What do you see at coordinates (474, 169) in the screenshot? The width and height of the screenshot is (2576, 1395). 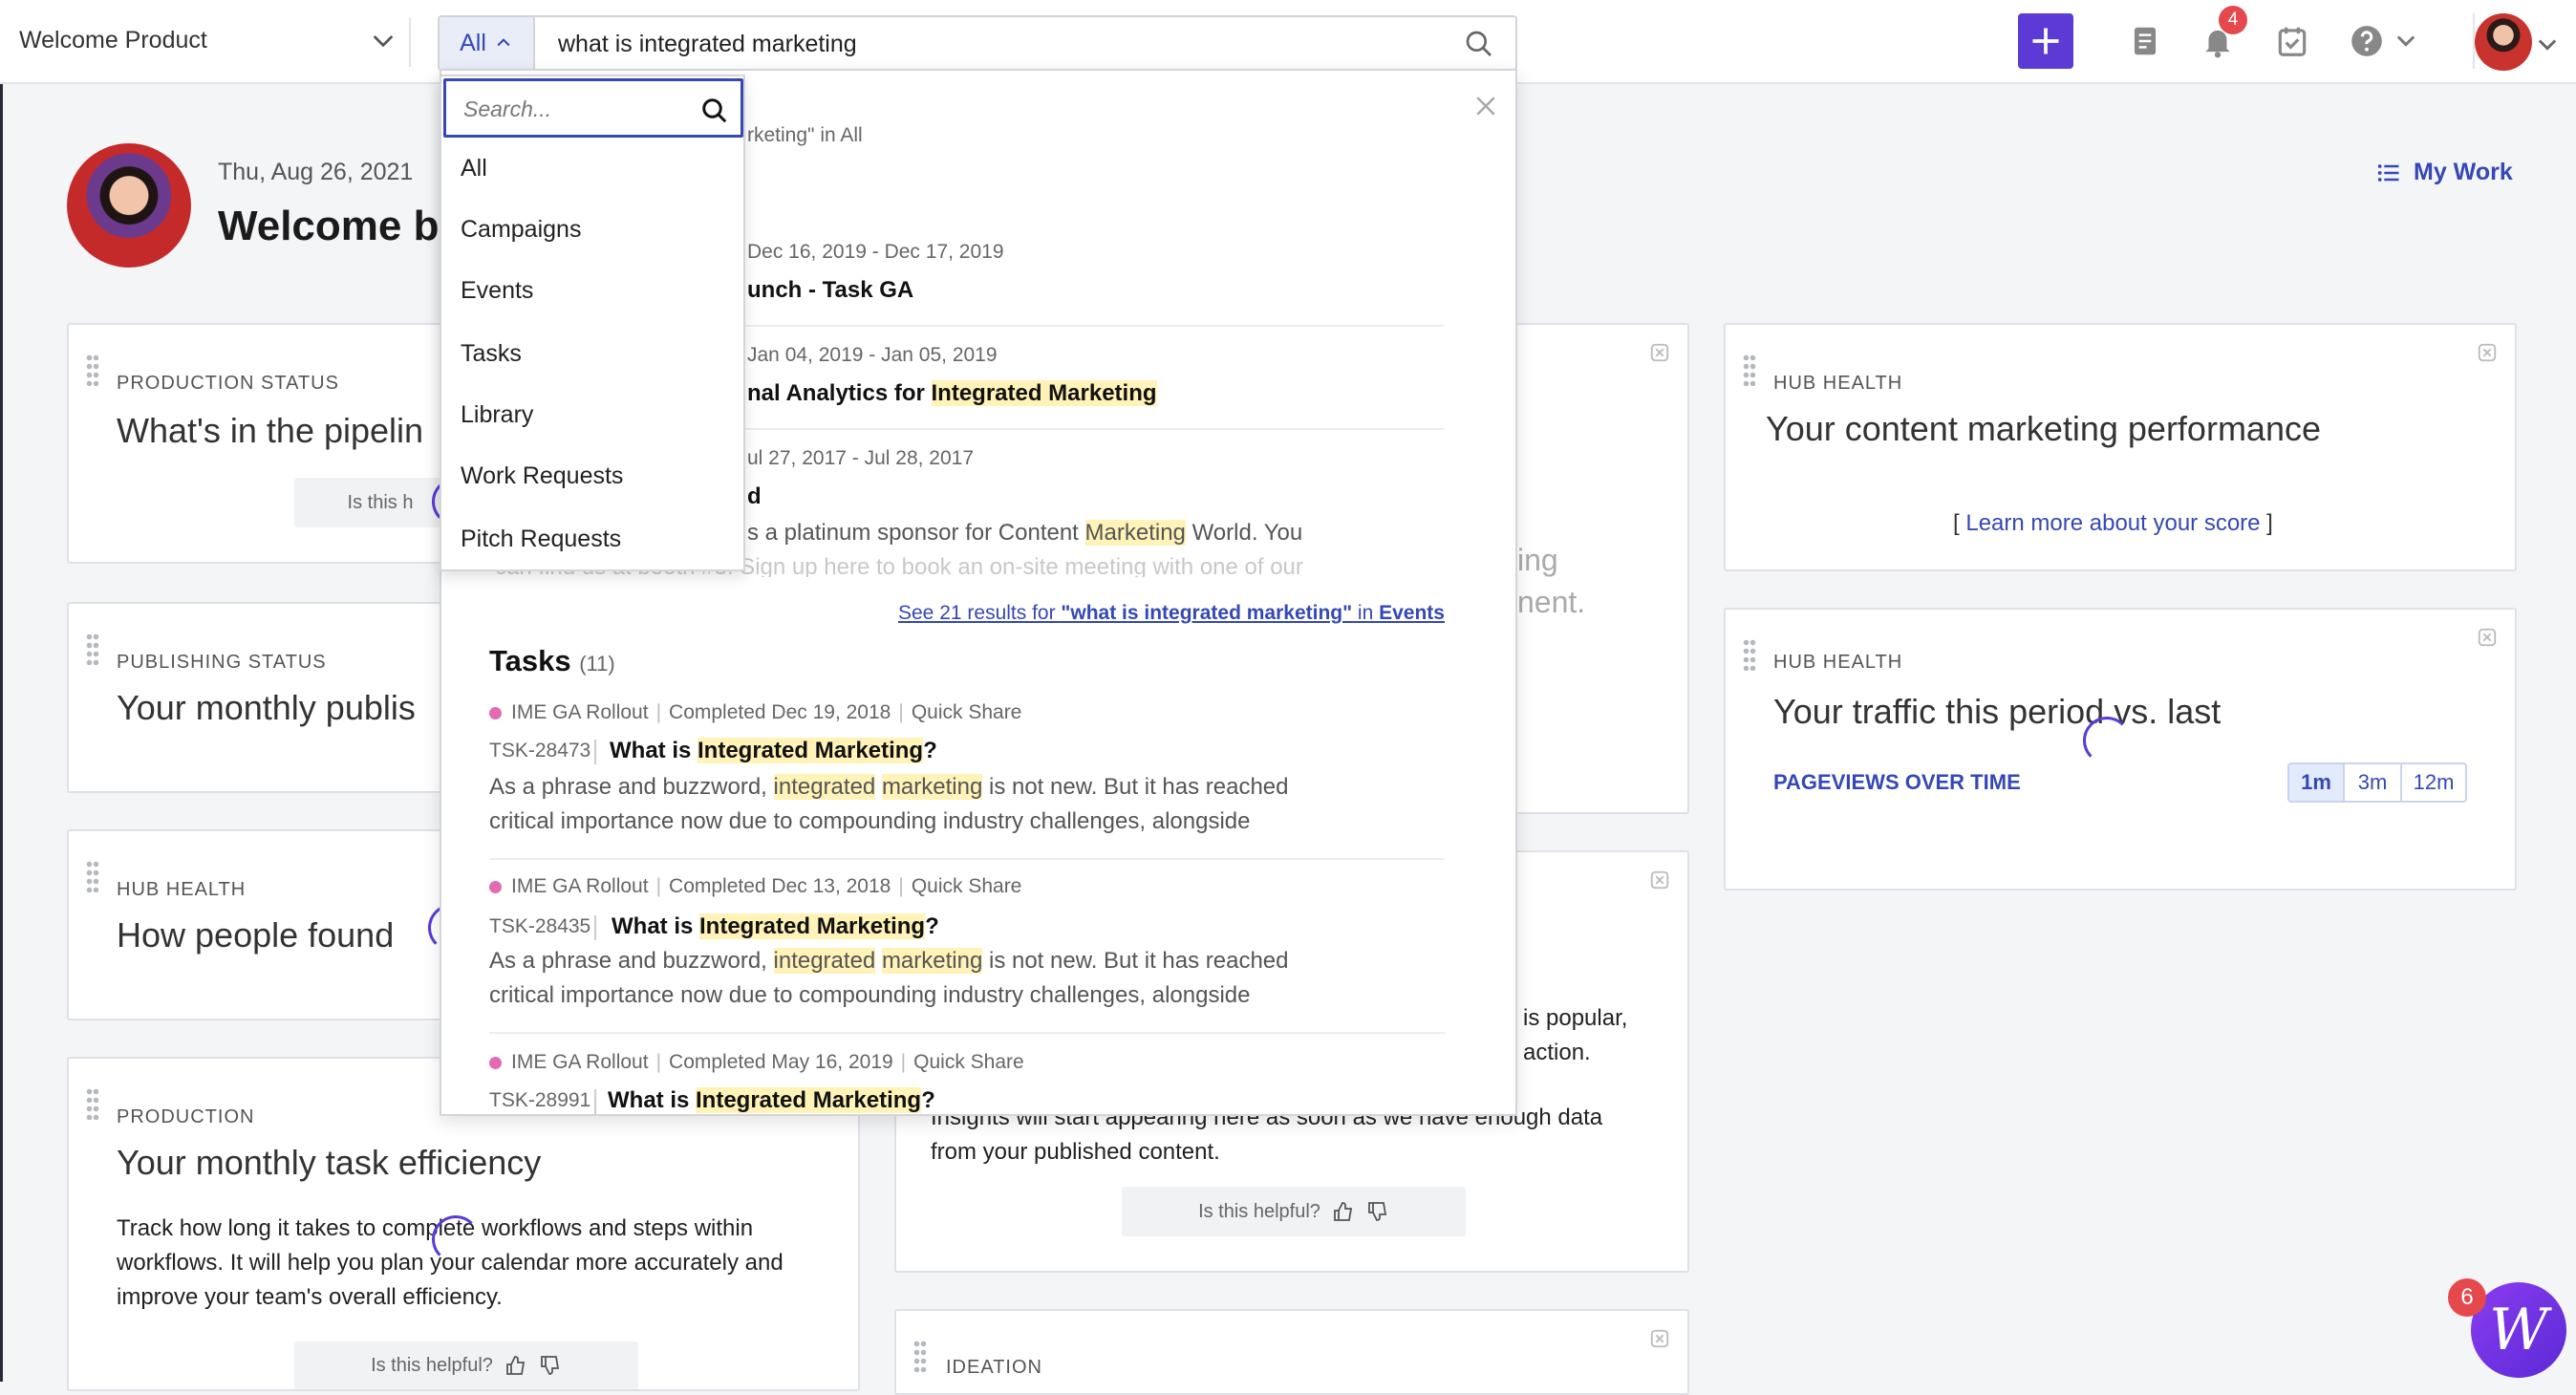 I see `scope-option-all: All` at bounding box center [474, 169].